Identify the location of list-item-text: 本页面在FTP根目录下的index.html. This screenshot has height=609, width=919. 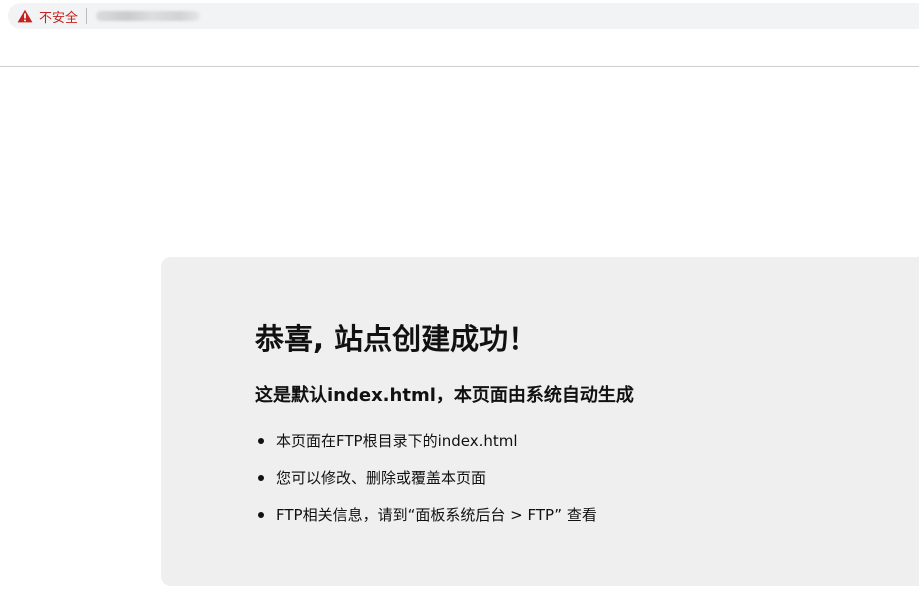
(397, 441).